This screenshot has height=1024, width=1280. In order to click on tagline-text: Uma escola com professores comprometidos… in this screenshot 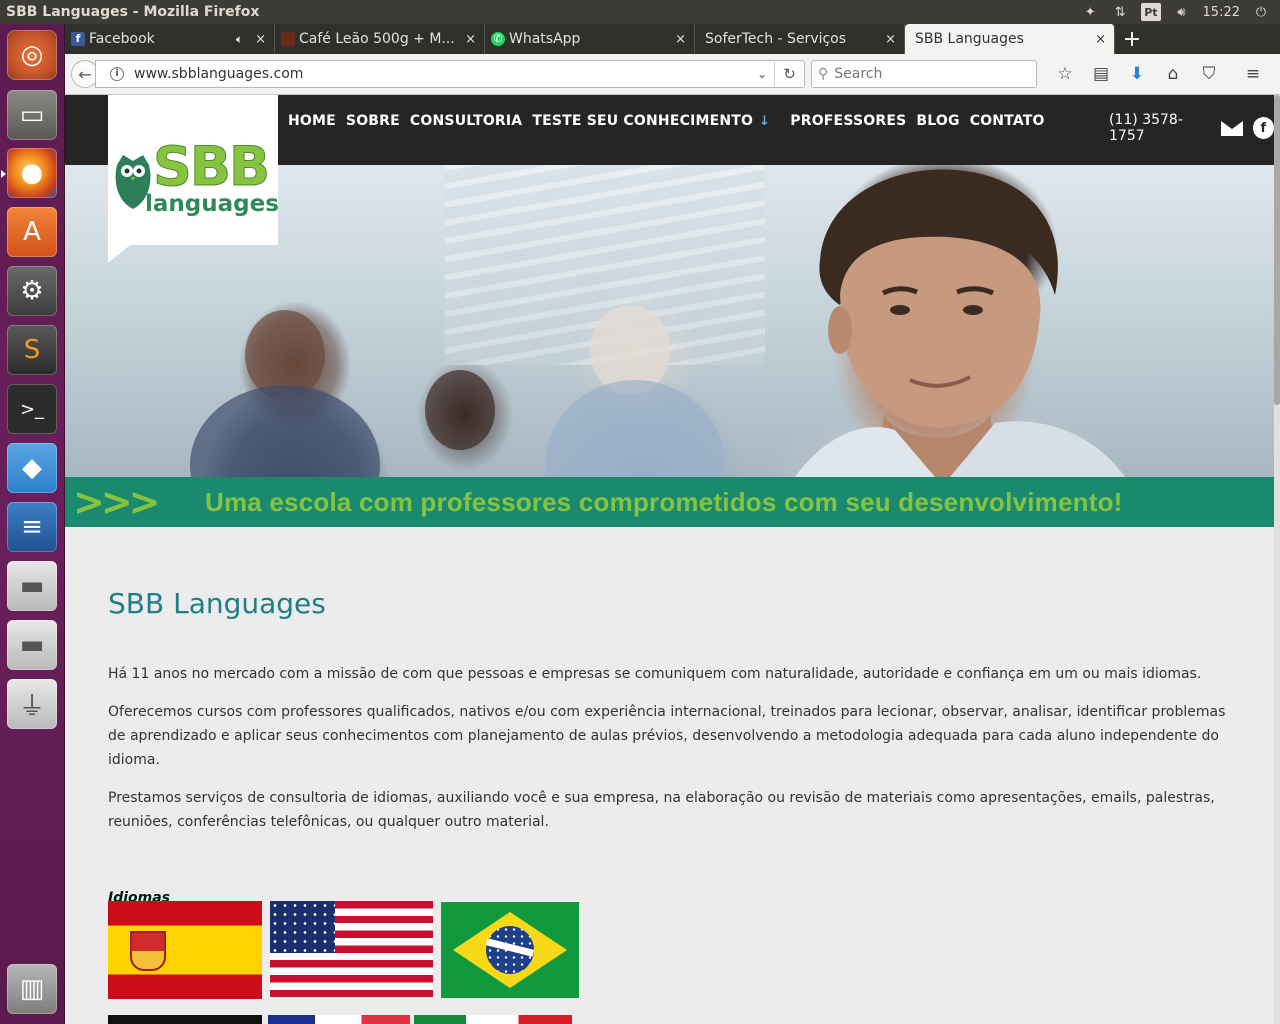, I will do `click(664, 501)`.